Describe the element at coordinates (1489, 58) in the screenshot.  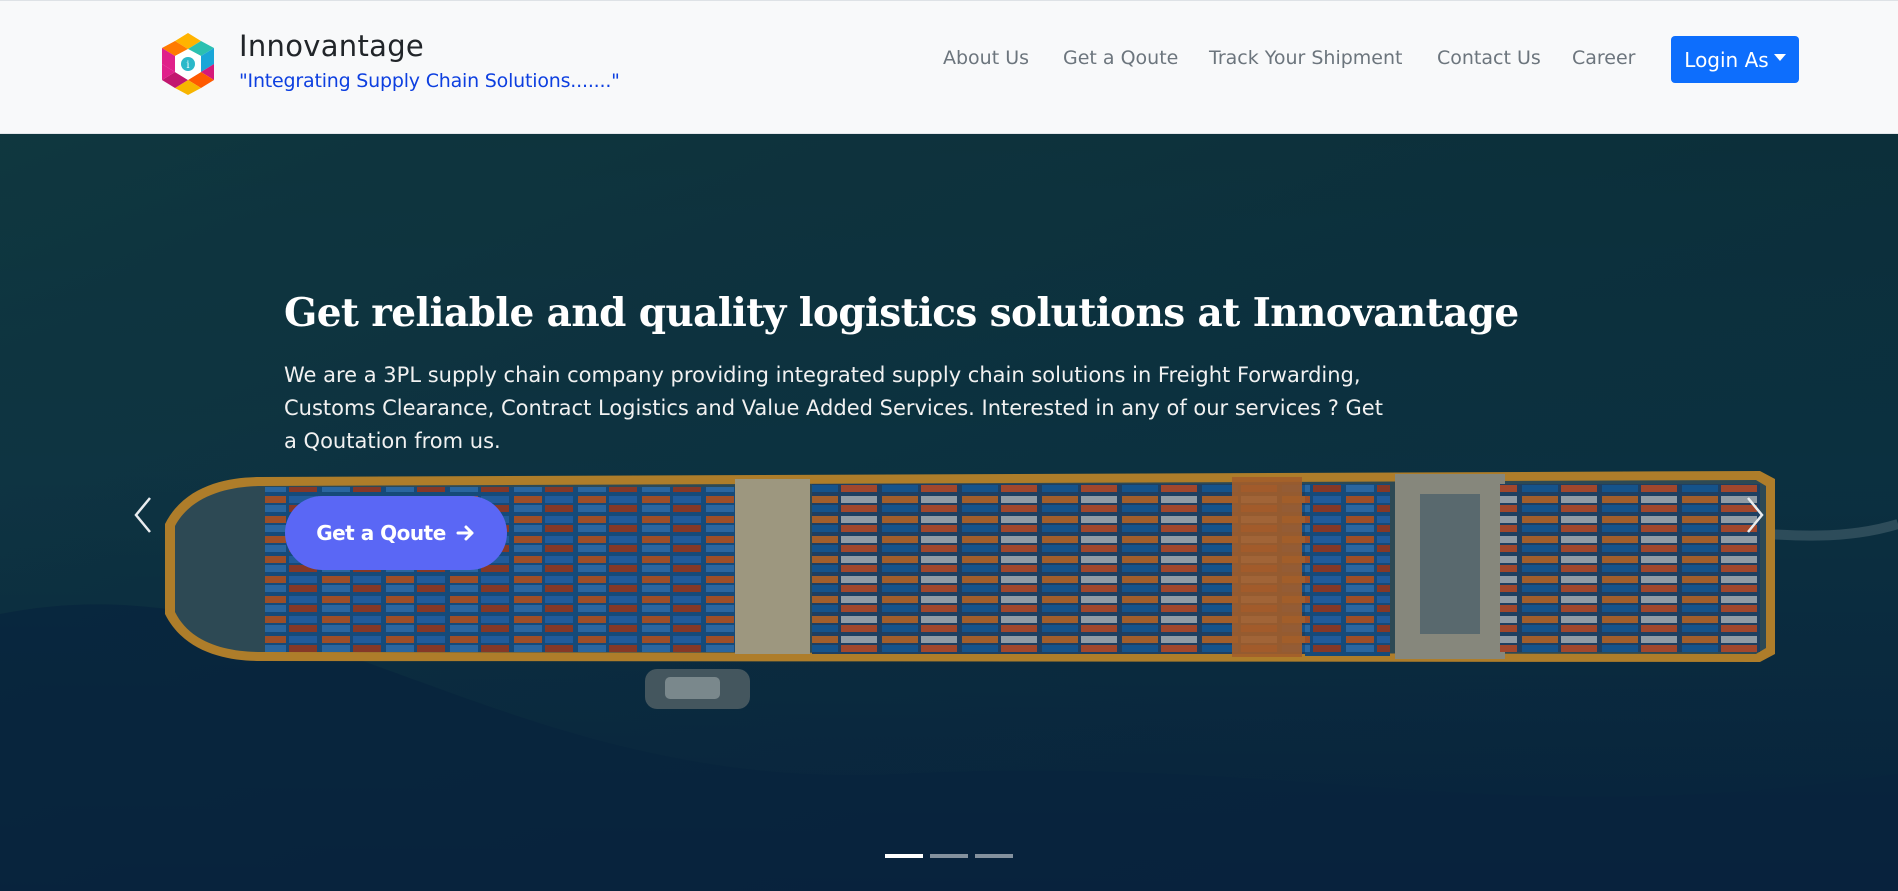
I see `nav-contact-us: Contact Us` at that location.